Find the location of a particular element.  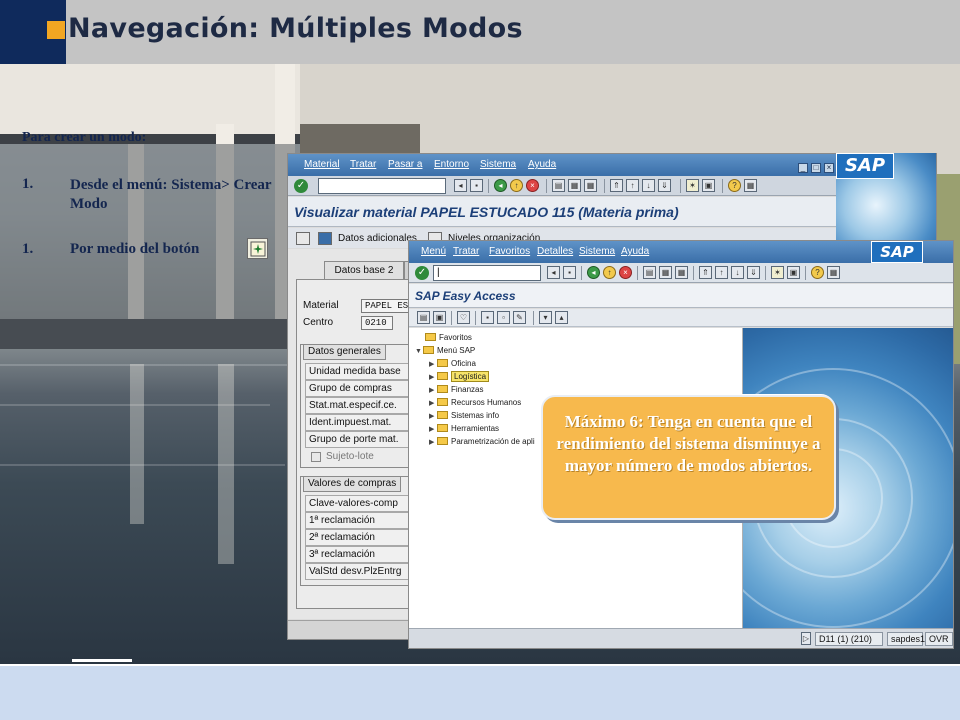

pillar-reflection is located at coordinates (137, 444).